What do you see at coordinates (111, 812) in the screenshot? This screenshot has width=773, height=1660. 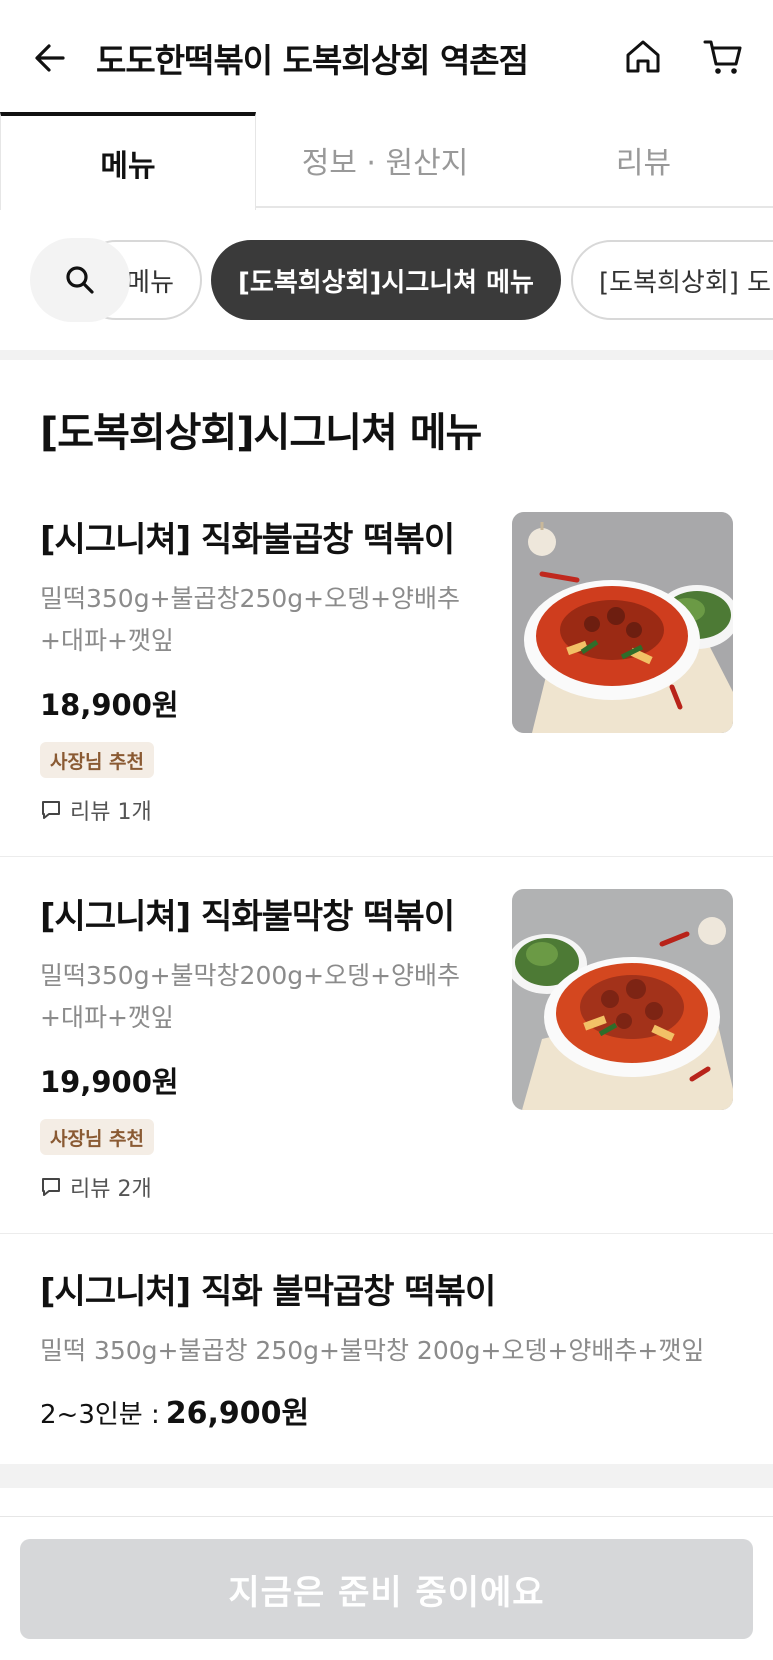 I see `review-count: 리뷰 1개` at bounding box center [111, 812].